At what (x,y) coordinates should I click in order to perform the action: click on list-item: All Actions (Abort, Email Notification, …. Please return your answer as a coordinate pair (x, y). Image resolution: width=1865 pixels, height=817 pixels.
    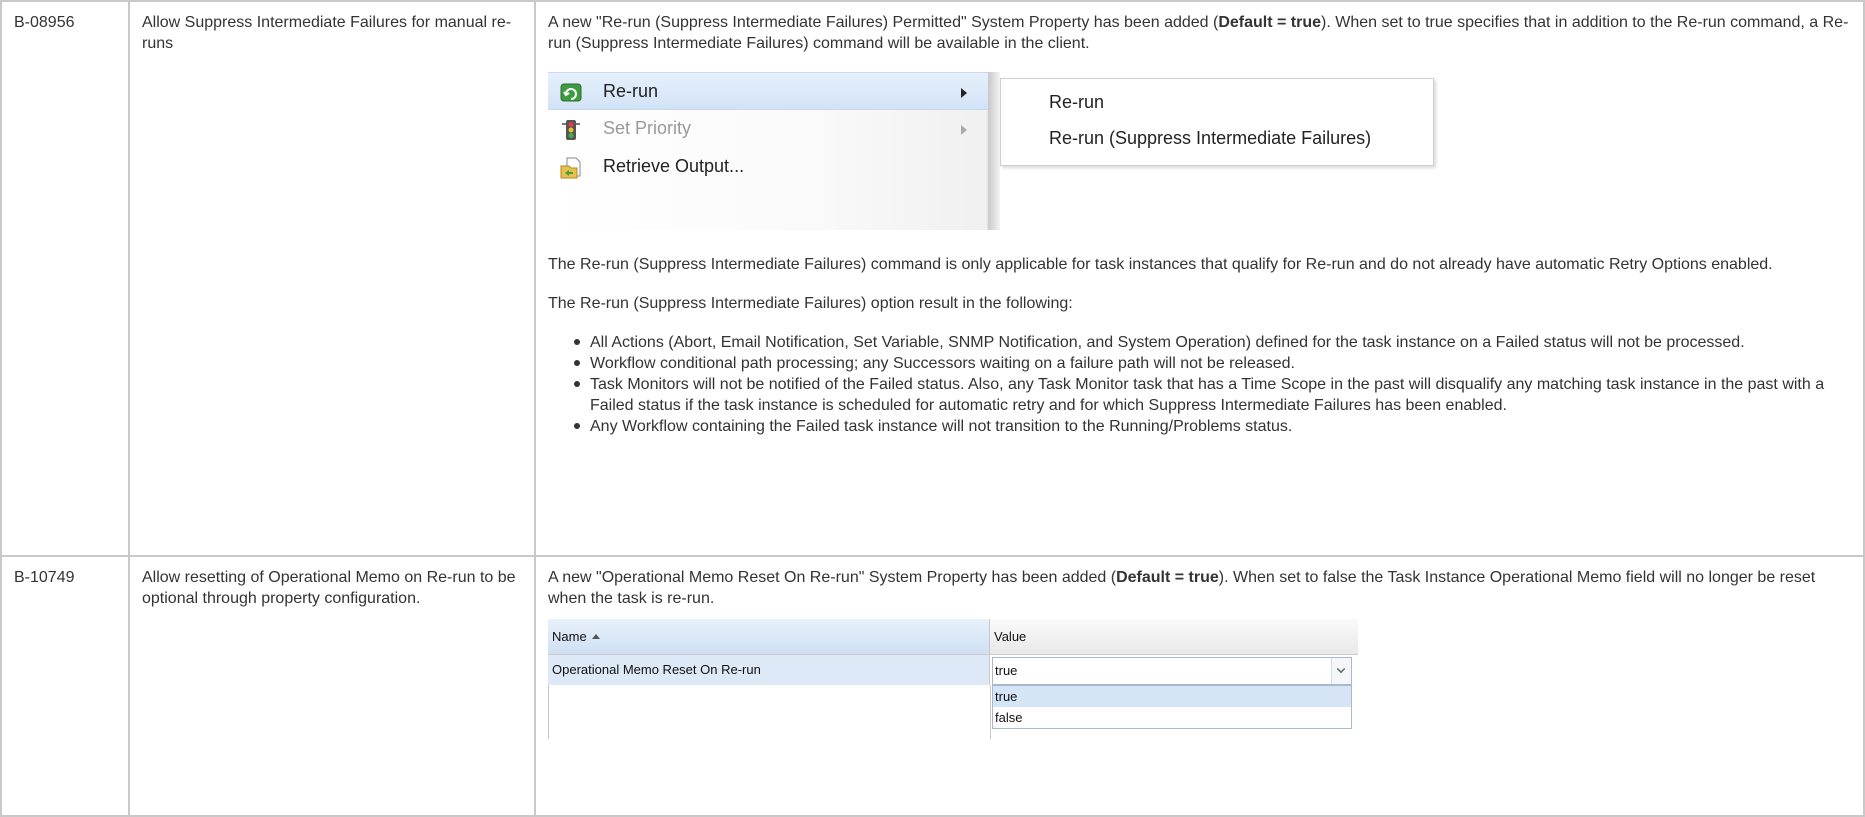
    Looking at the image, I should click on (1212, 342).